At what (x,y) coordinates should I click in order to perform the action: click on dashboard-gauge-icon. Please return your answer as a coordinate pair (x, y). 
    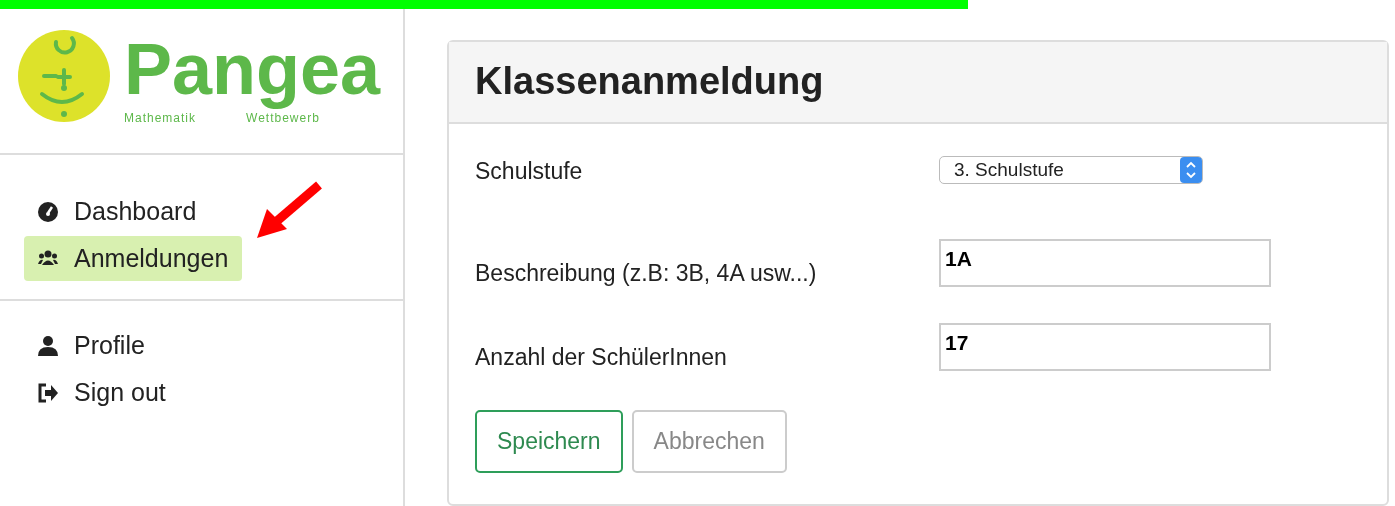
    Looking at the image, I should click on (48, 211).